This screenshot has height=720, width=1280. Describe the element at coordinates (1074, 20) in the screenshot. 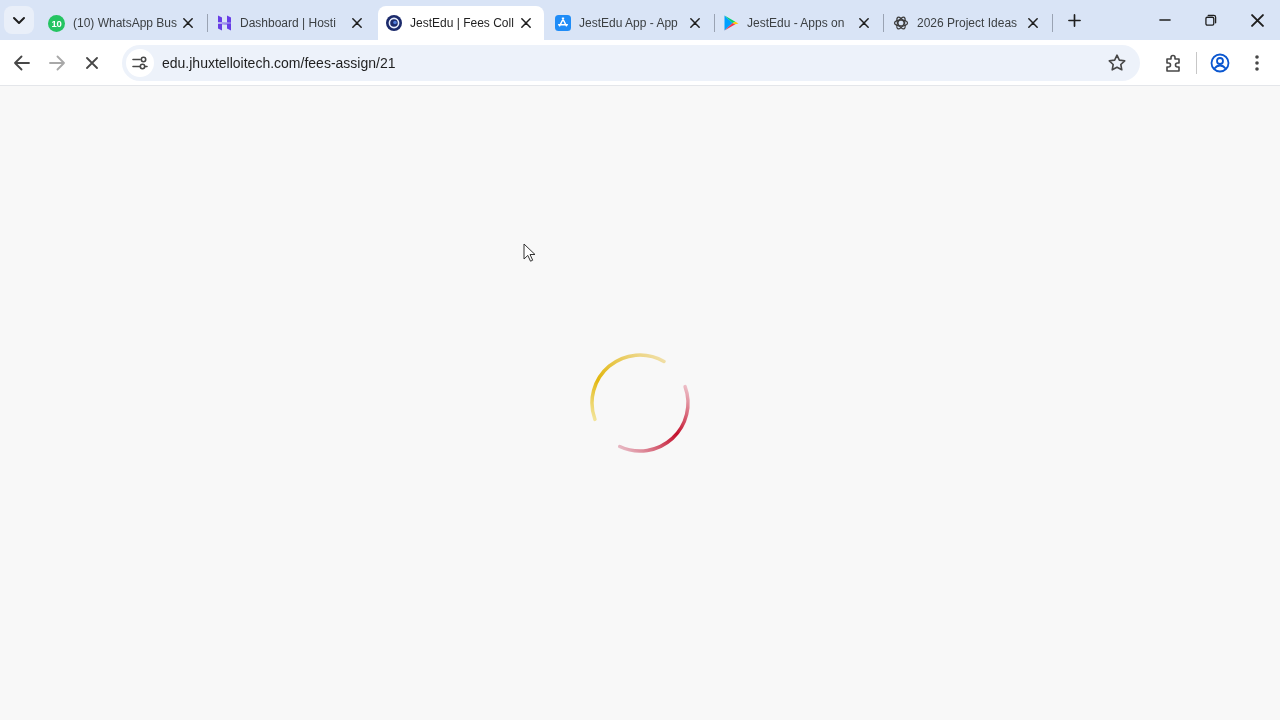

I see `plus-icon` at that location.